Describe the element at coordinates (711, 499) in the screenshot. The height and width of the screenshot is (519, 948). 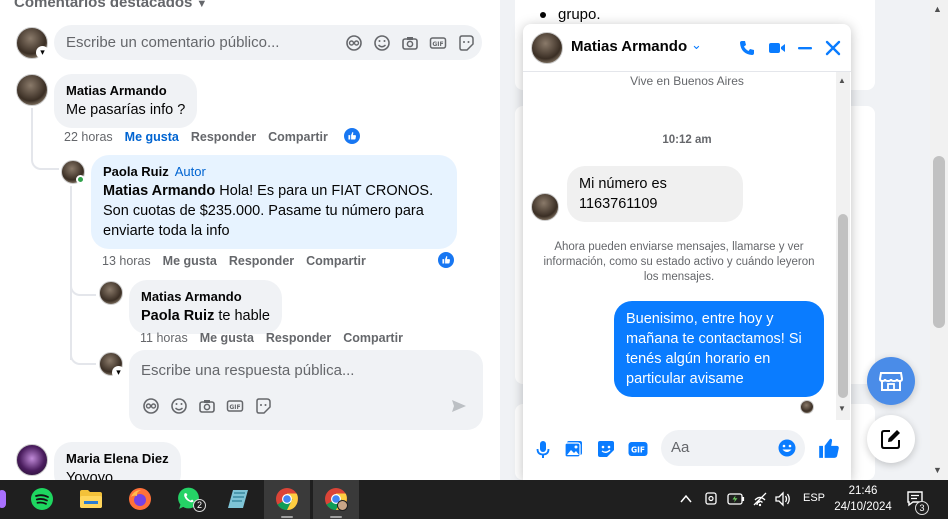
I see `meeting-icon` at that location.